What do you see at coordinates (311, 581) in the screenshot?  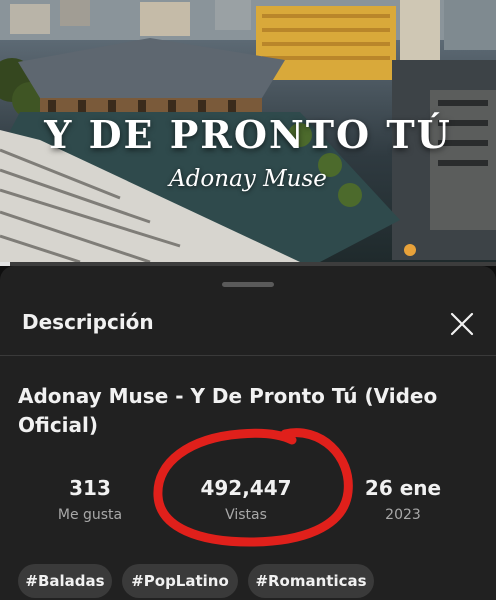 I see `hashtag-chip: #Romanticas` at bounding box center [311, 581].